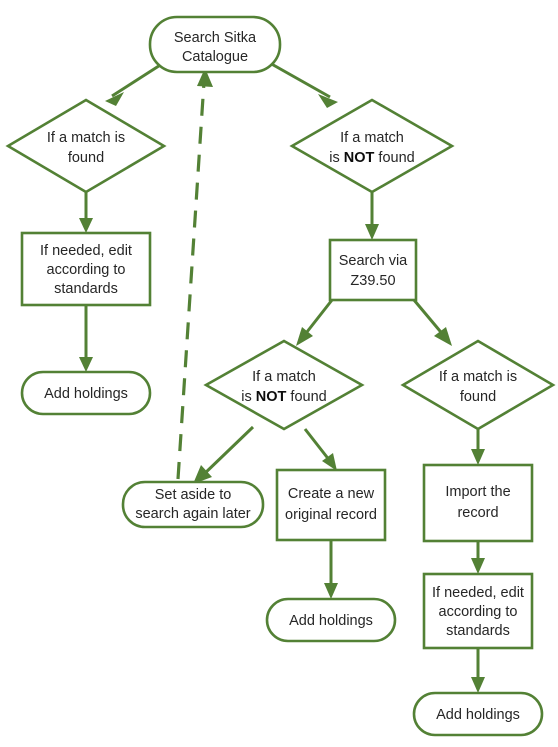 The image size is (558, 747). Describe the element at coordinates (336, 158) in the screenshot. I see `nf1-a: is` at that location.